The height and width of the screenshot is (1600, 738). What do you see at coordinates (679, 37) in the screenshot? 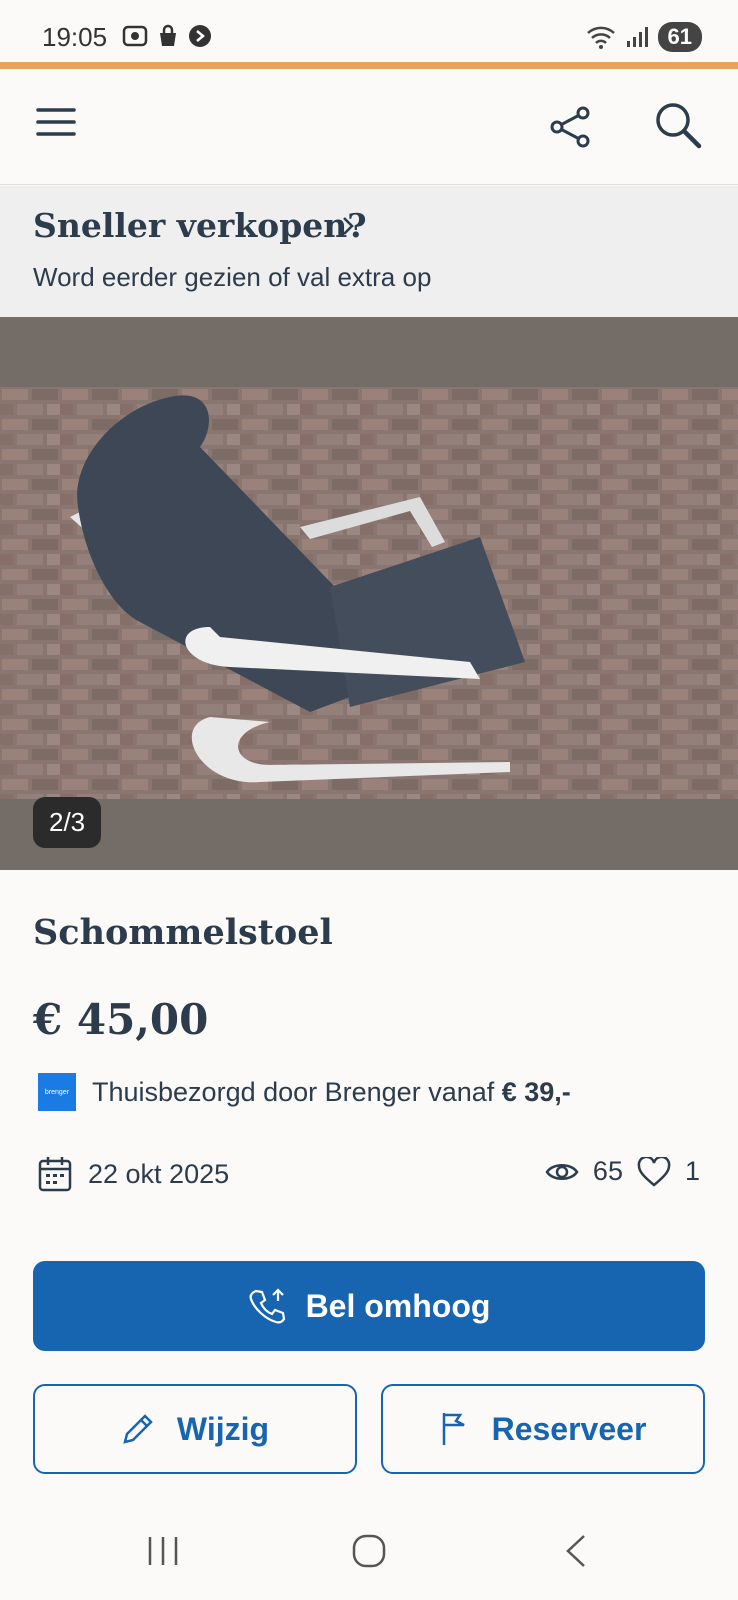
I see `battery-indicator: 61` at bounding box center [679, 37].